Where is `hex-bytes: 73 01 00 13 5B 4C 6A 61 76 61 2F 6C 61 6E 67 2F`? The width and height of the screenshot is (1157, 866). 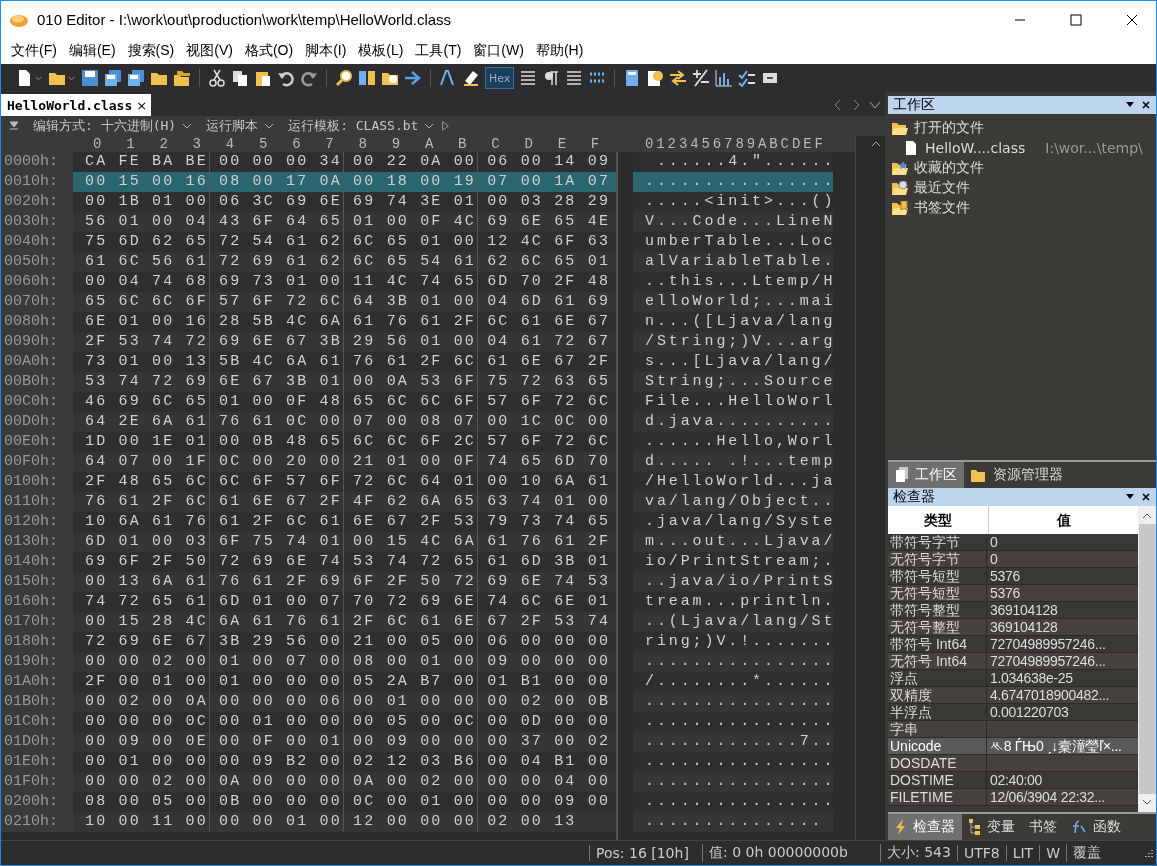
hex-bytes: 73 01 00 13 5B 4C 6A 61 76 61 2F 6C 61 6E 67 2F is located at coordinates (344, 362).